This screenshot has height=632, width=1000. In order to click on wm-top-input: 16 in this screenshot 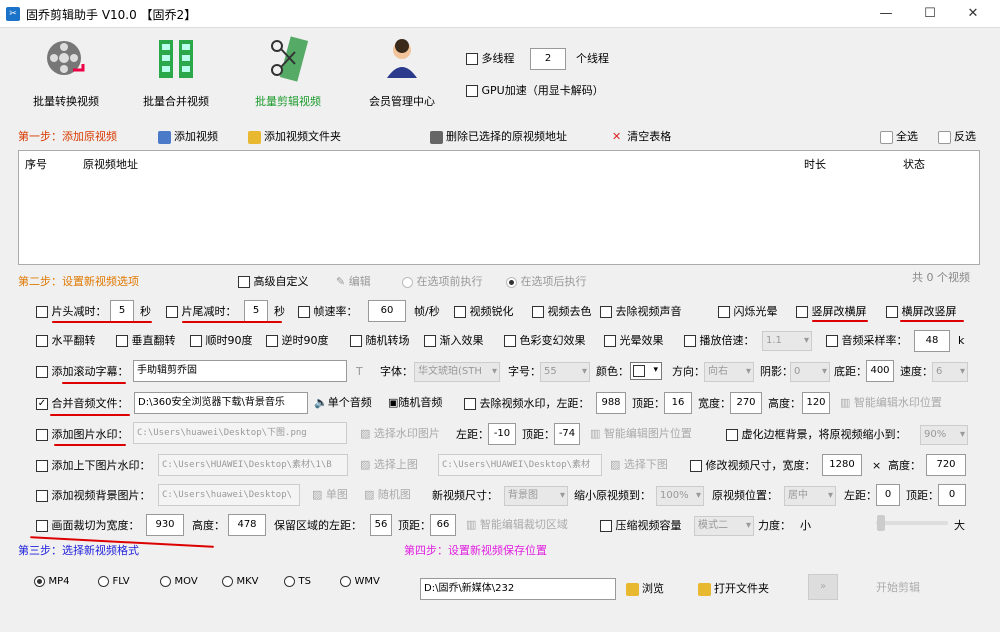, I will do `click(678, 403)`.